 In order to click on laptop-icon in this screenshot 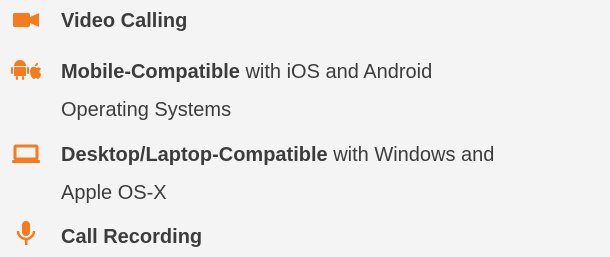, I will do `click(26, 153)`.